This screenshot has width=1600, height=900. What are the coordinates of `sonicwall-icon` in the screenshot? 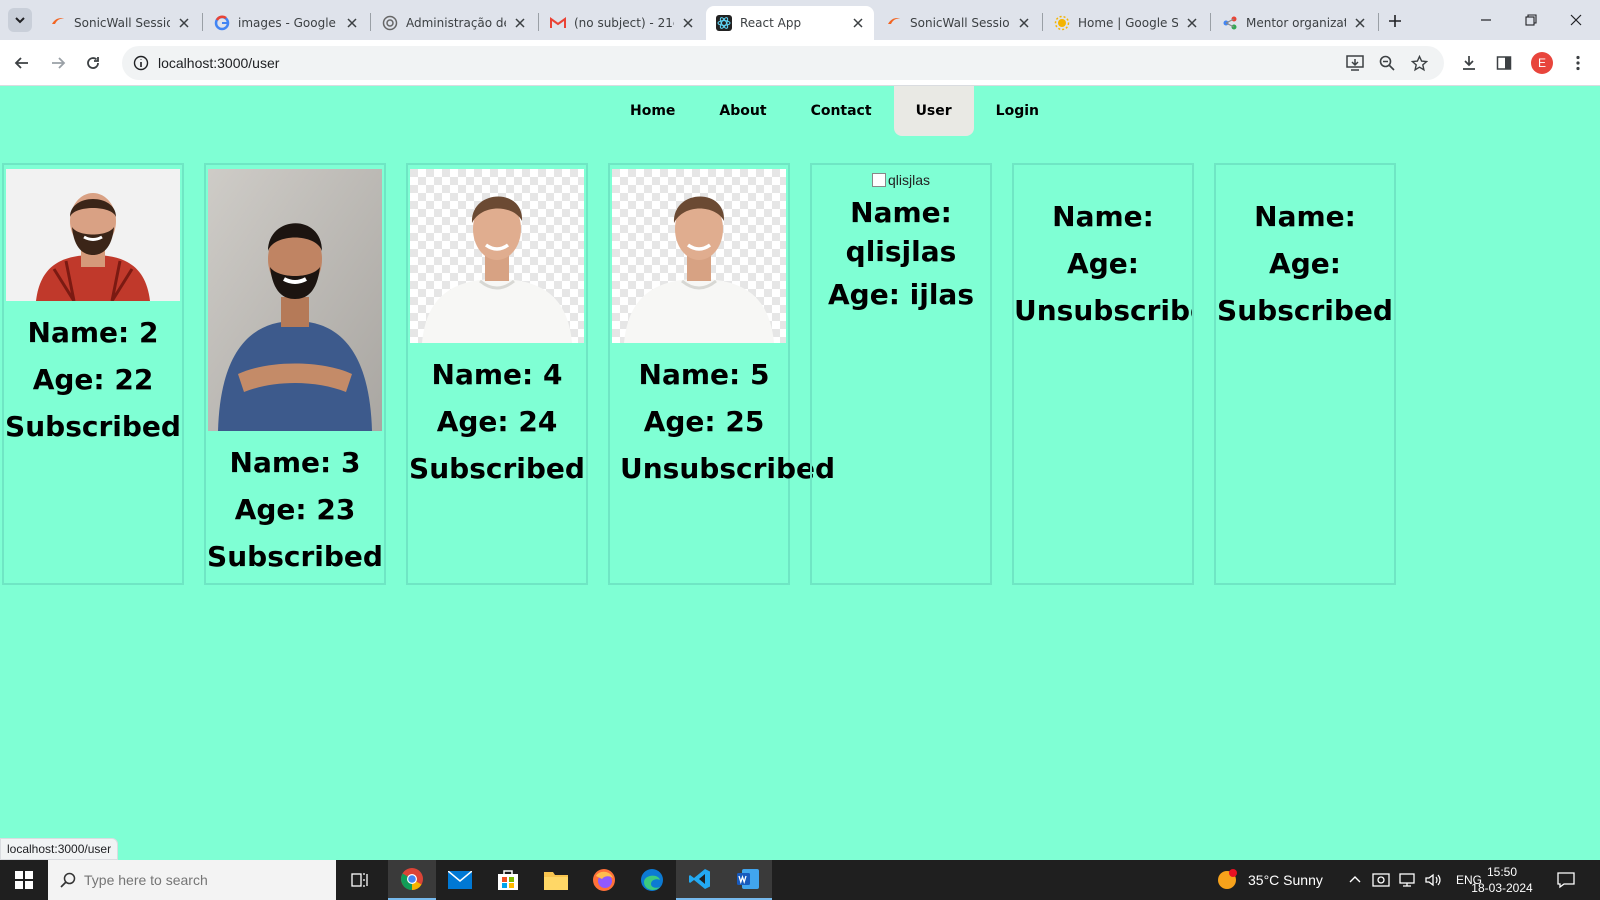 It's located at (894, 23).